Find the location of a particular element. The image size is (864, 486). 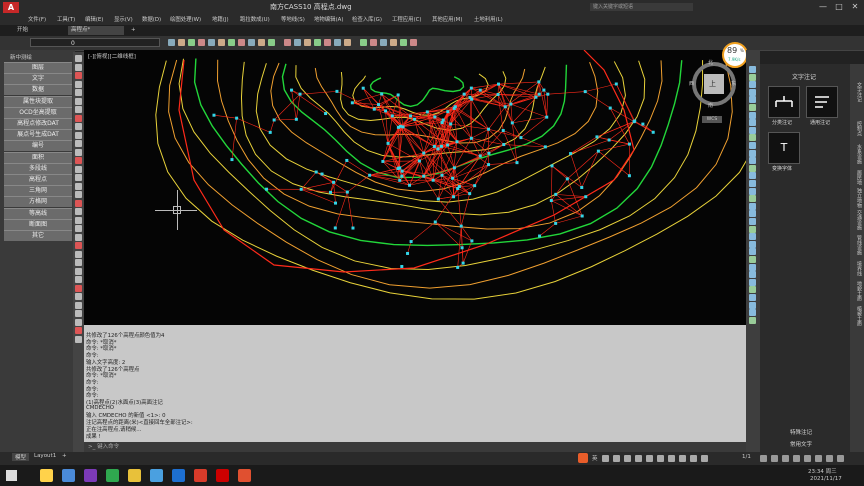

menu-item-1: 工具(T) is located at coordinates (66, 19).